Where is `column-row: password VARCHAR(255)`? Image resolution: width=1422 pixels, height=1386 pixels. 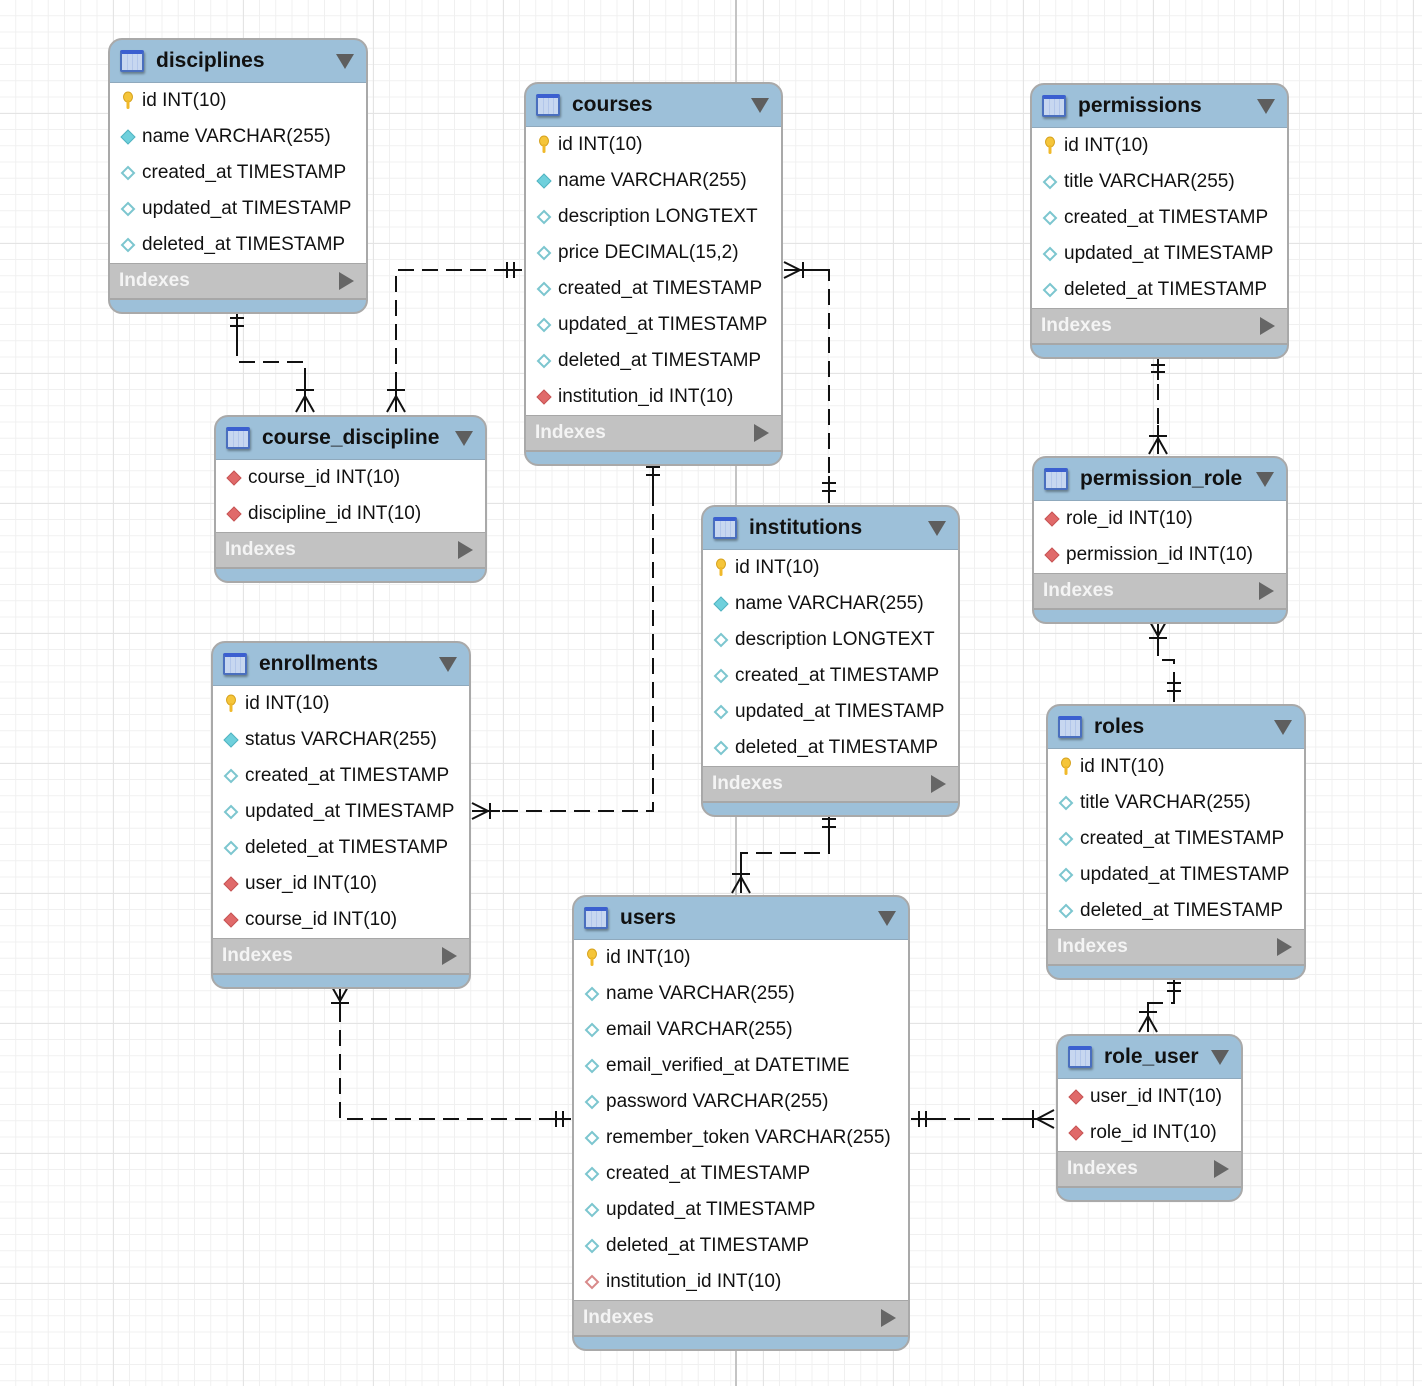
column-row: password VARCHAR(255) is located at coordinates (741, 1102).